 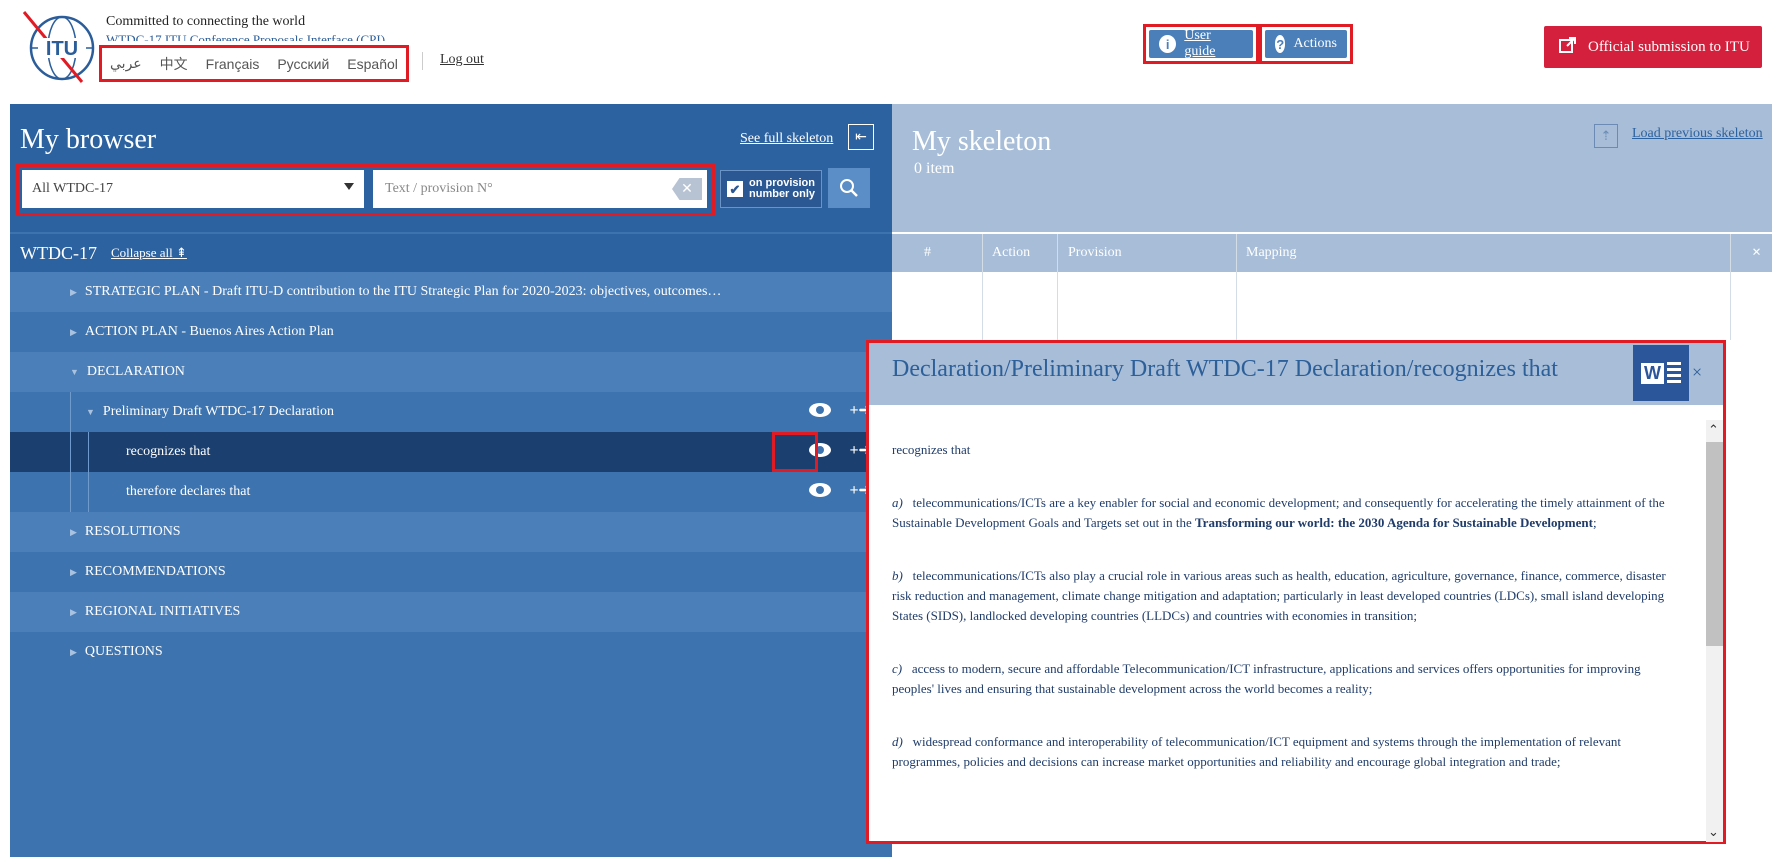 I want to click on word-export-icon: W, so click(x=1661, y=373).